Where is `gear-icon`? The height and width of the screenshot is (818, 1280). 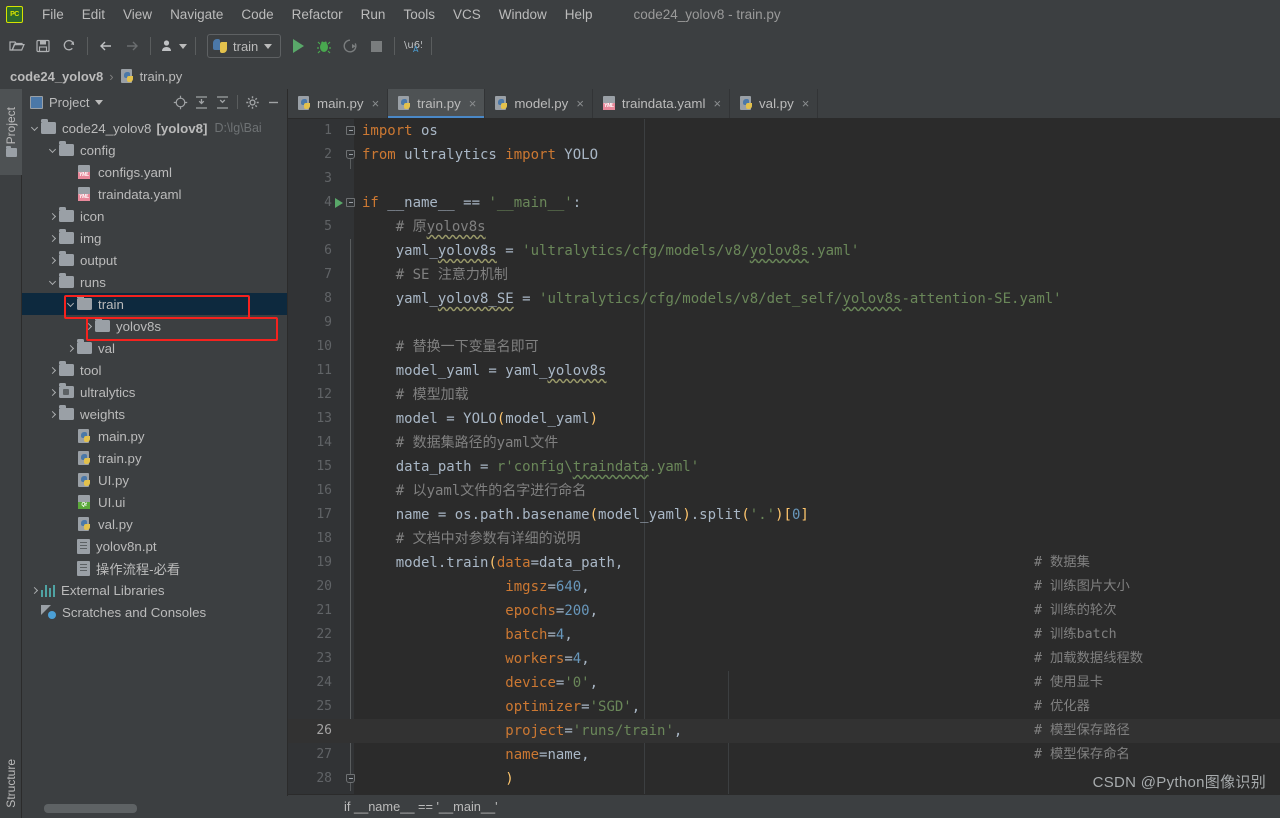 gear-icon is located at coordinates (252, 102).